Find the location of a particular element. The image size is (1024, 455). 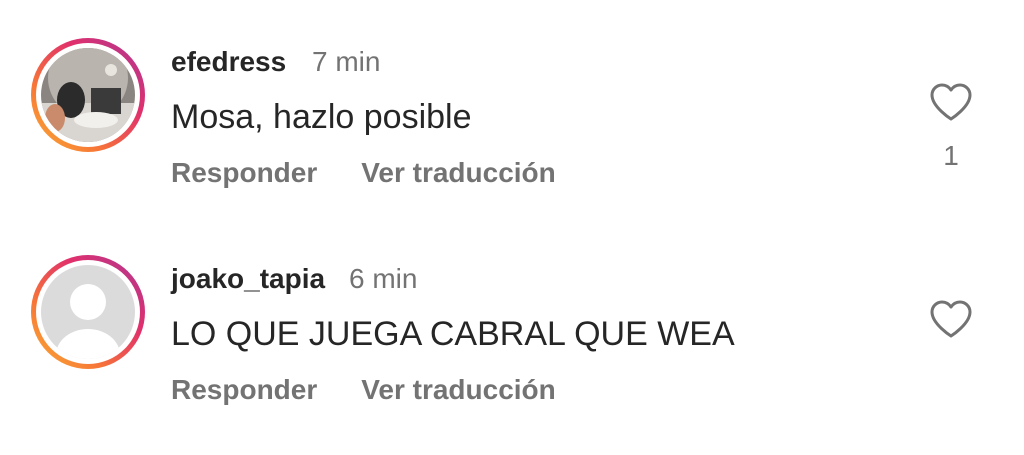

default-avatar-icon is located at coordinates (88, 312).